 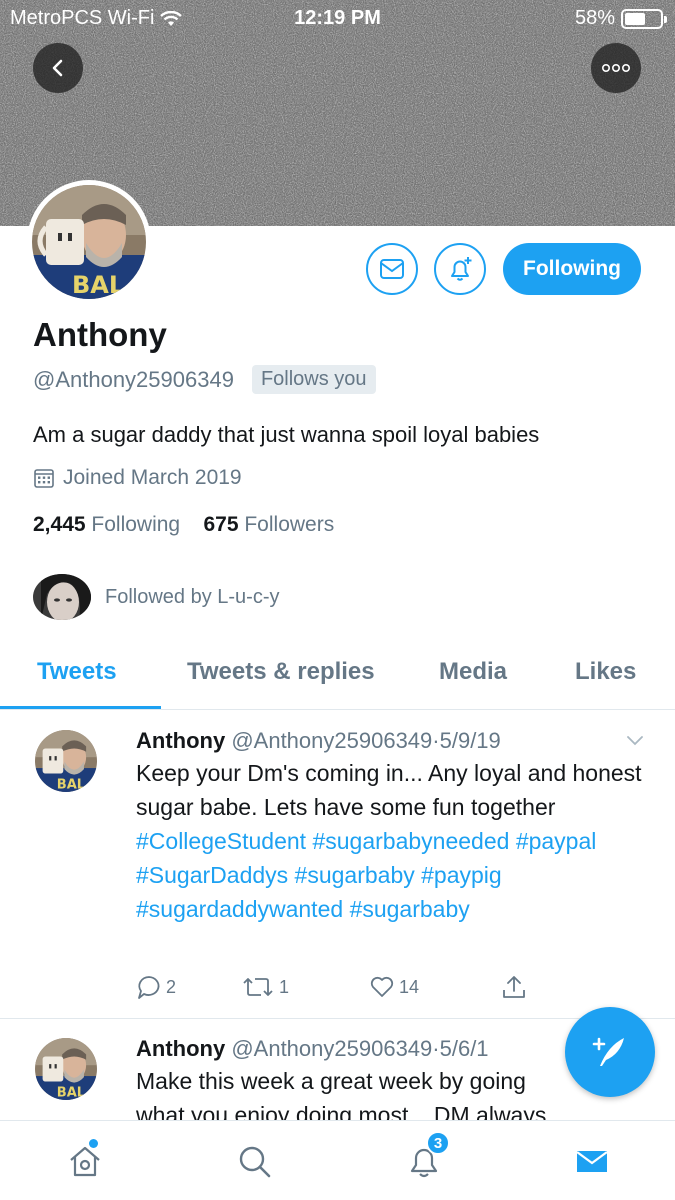 I want to click on profile-handle: @Anthony25906349, so click(x=133, y=379).